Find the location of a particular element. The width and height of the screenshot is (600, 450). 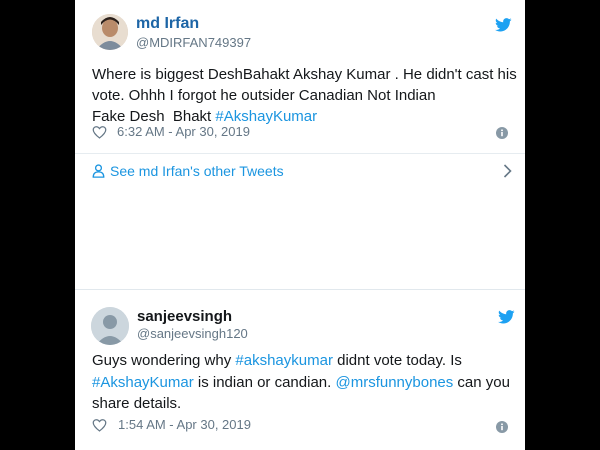

mention-link: @mrsfunnybones is located at coordinates (394, 382).